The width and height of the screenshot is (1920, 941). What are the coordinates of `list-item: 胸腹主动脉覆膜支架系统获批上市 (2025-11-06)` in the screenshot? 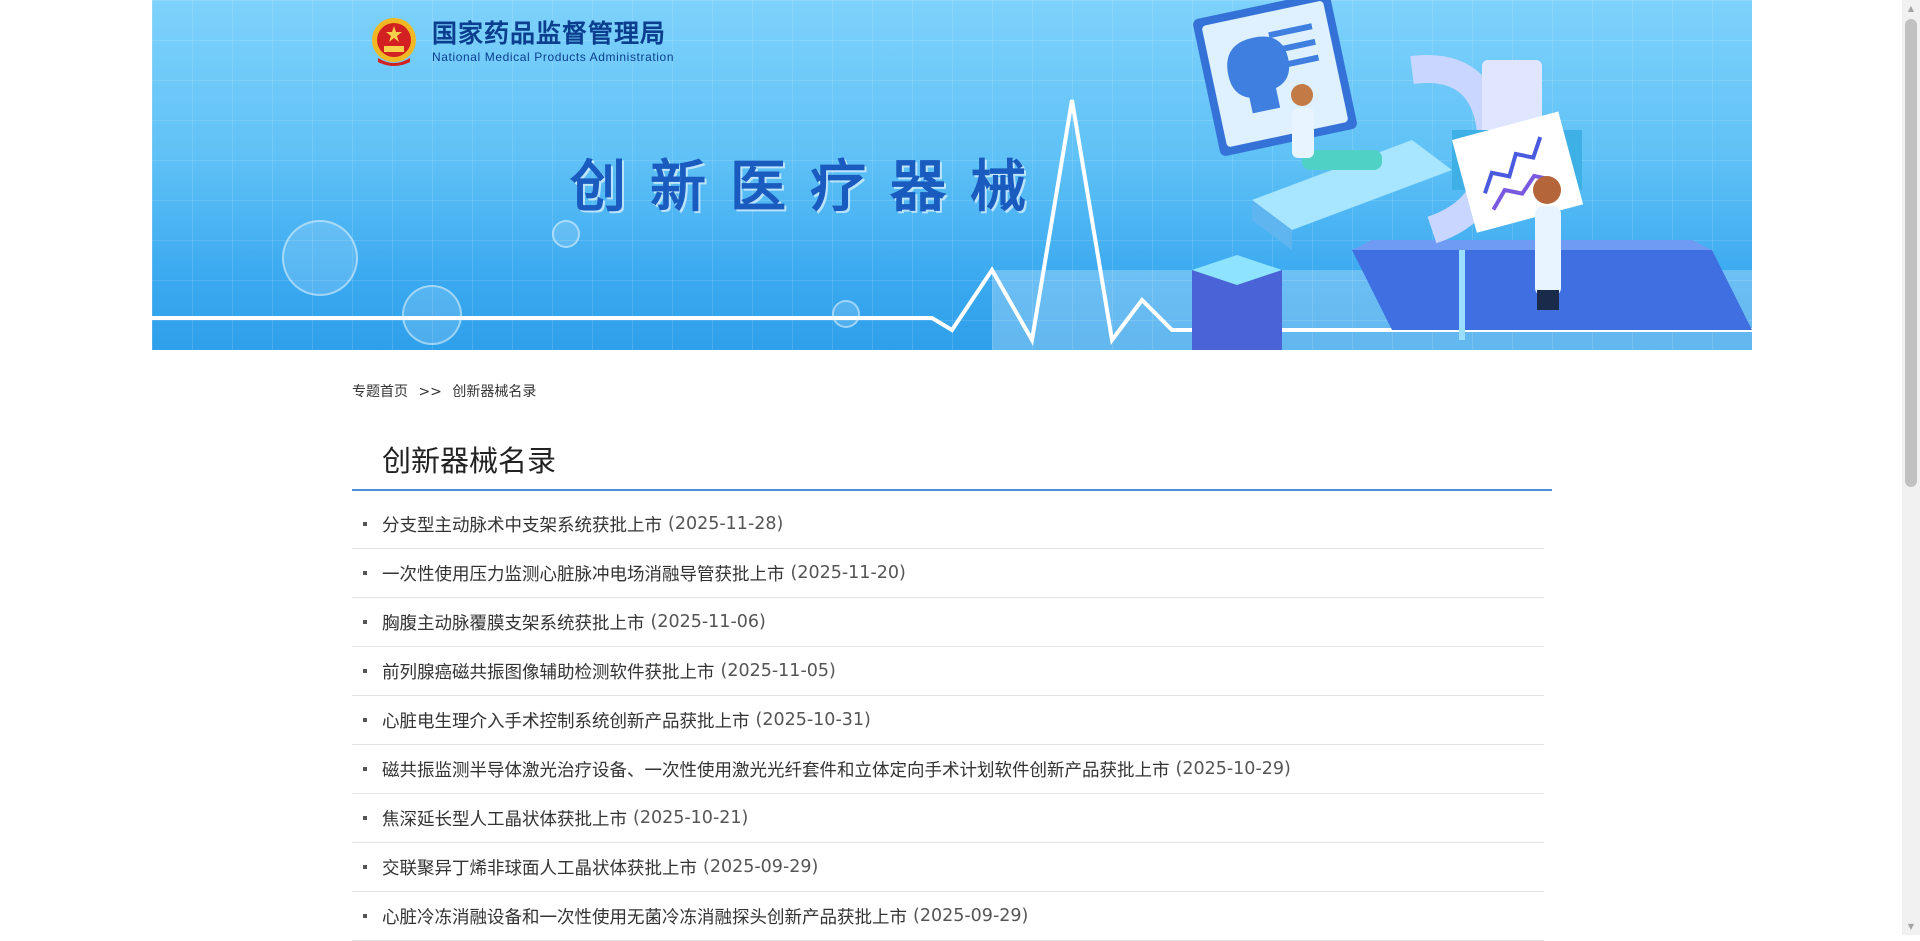 It's located at (948, 622).